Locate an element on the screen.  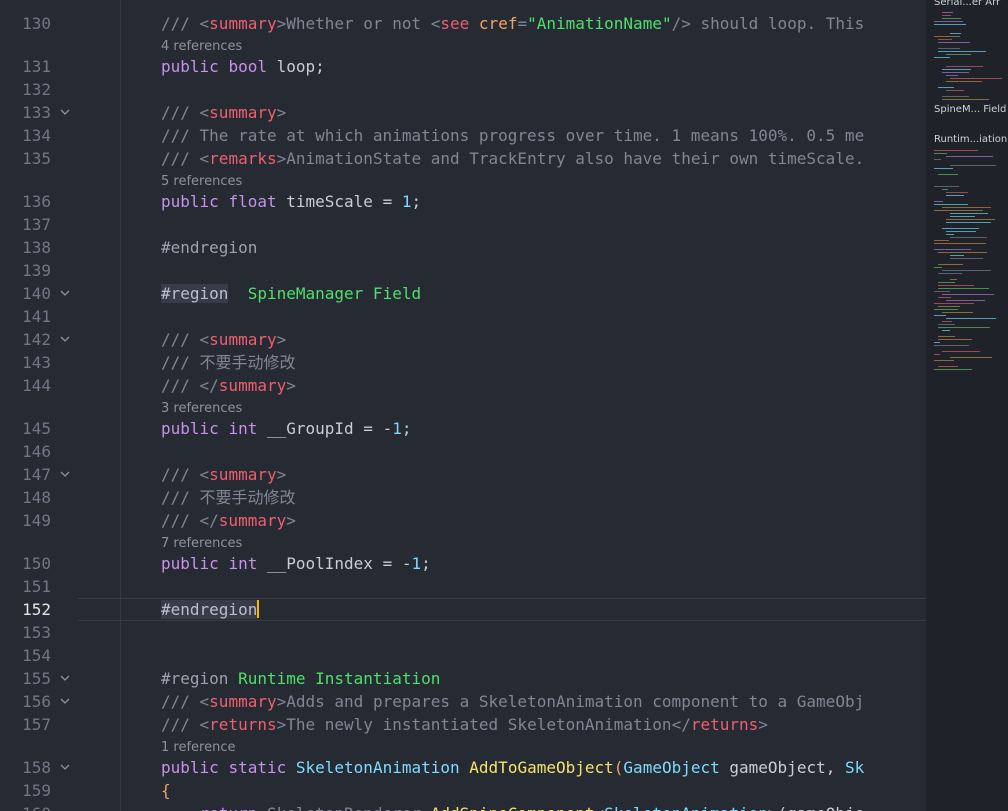
code-line: 132 is located at coordinates (463, 89).